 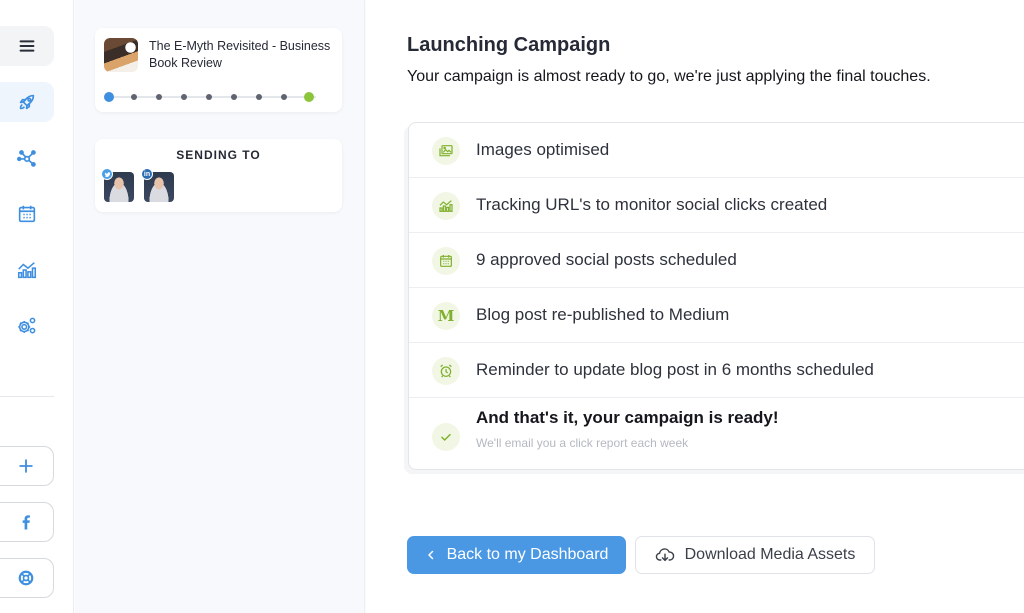 I want to click on download-button-label: Download Media Assets, so click(x=770, y=554).